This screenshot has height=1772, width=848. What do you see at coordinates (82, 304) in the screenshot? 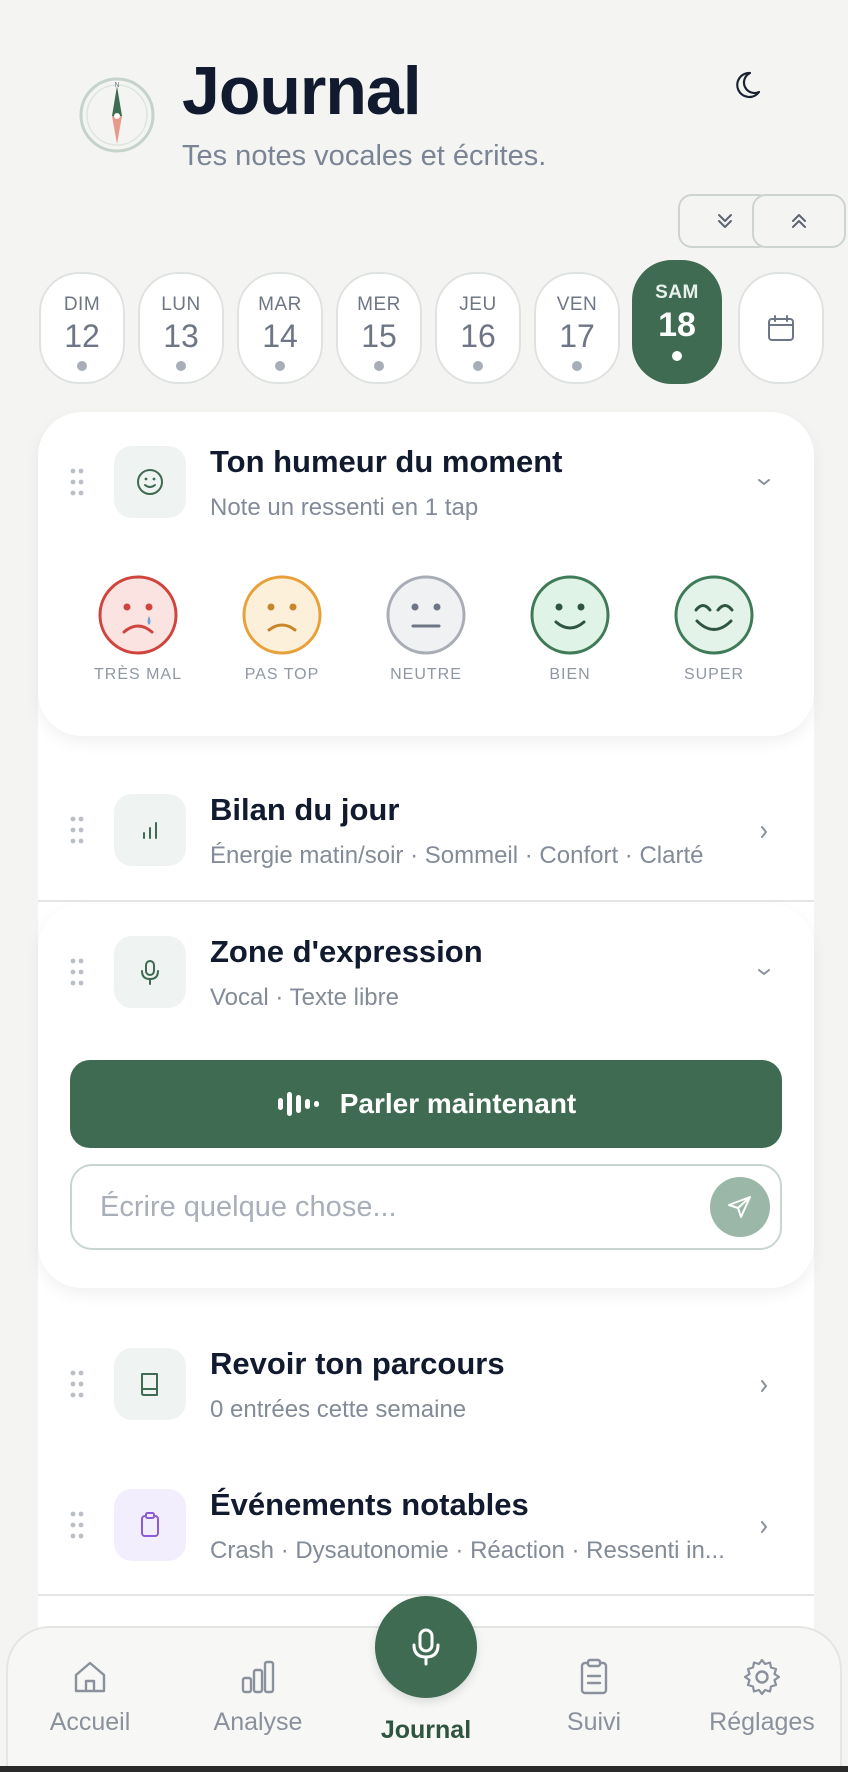
I see `day-name: DIM` at bounding box center [82, 304].